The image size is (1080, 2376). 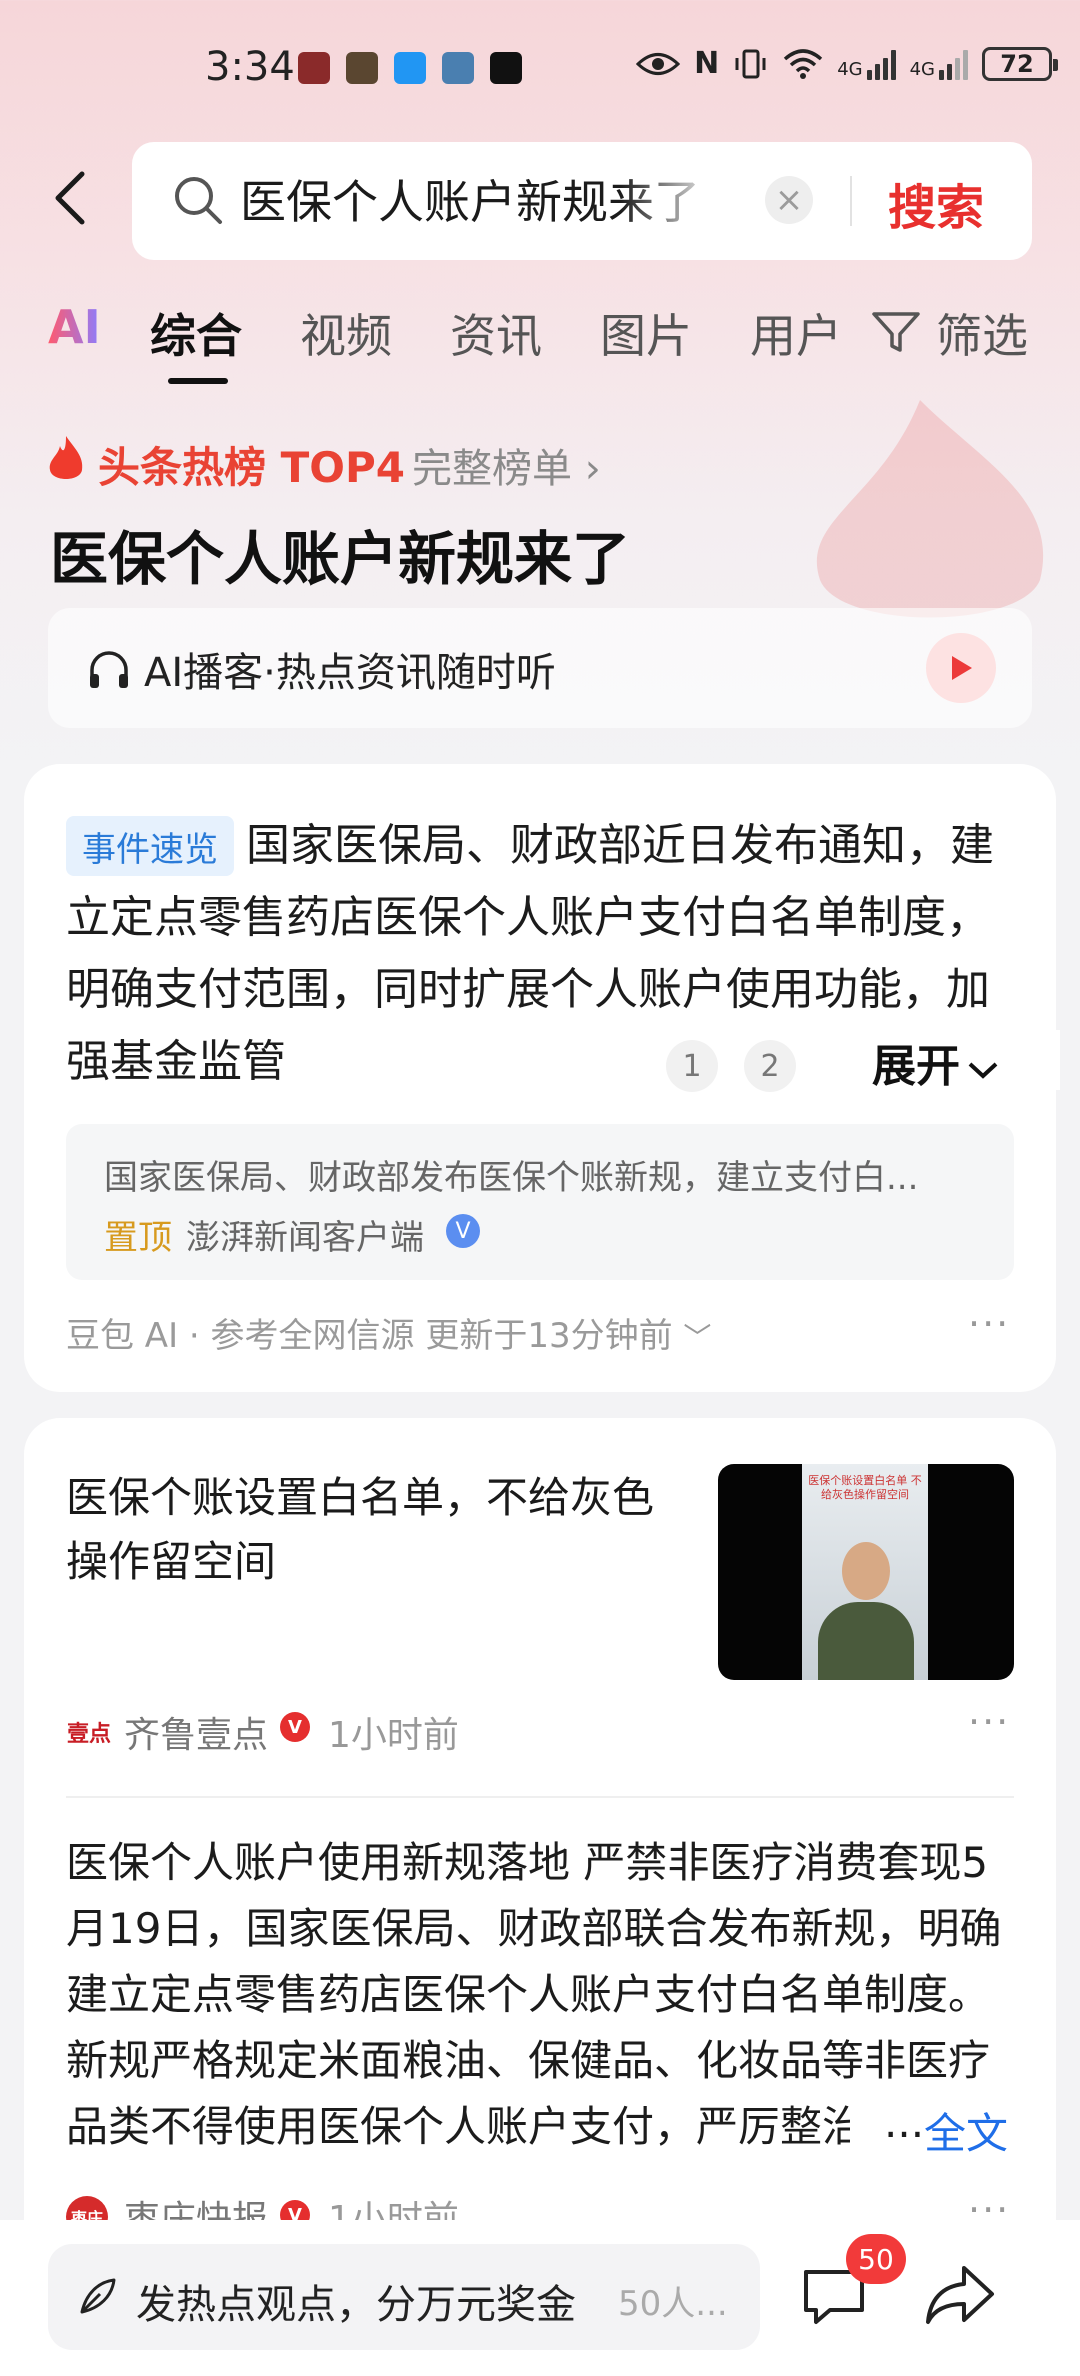 What do you see at coordinates (369, 1336) in the screenshot?
I see `ai-attribution-text: 豆包 AI · 参考全网信源 更新于13分钟前` at bounding box center [369, 1336].